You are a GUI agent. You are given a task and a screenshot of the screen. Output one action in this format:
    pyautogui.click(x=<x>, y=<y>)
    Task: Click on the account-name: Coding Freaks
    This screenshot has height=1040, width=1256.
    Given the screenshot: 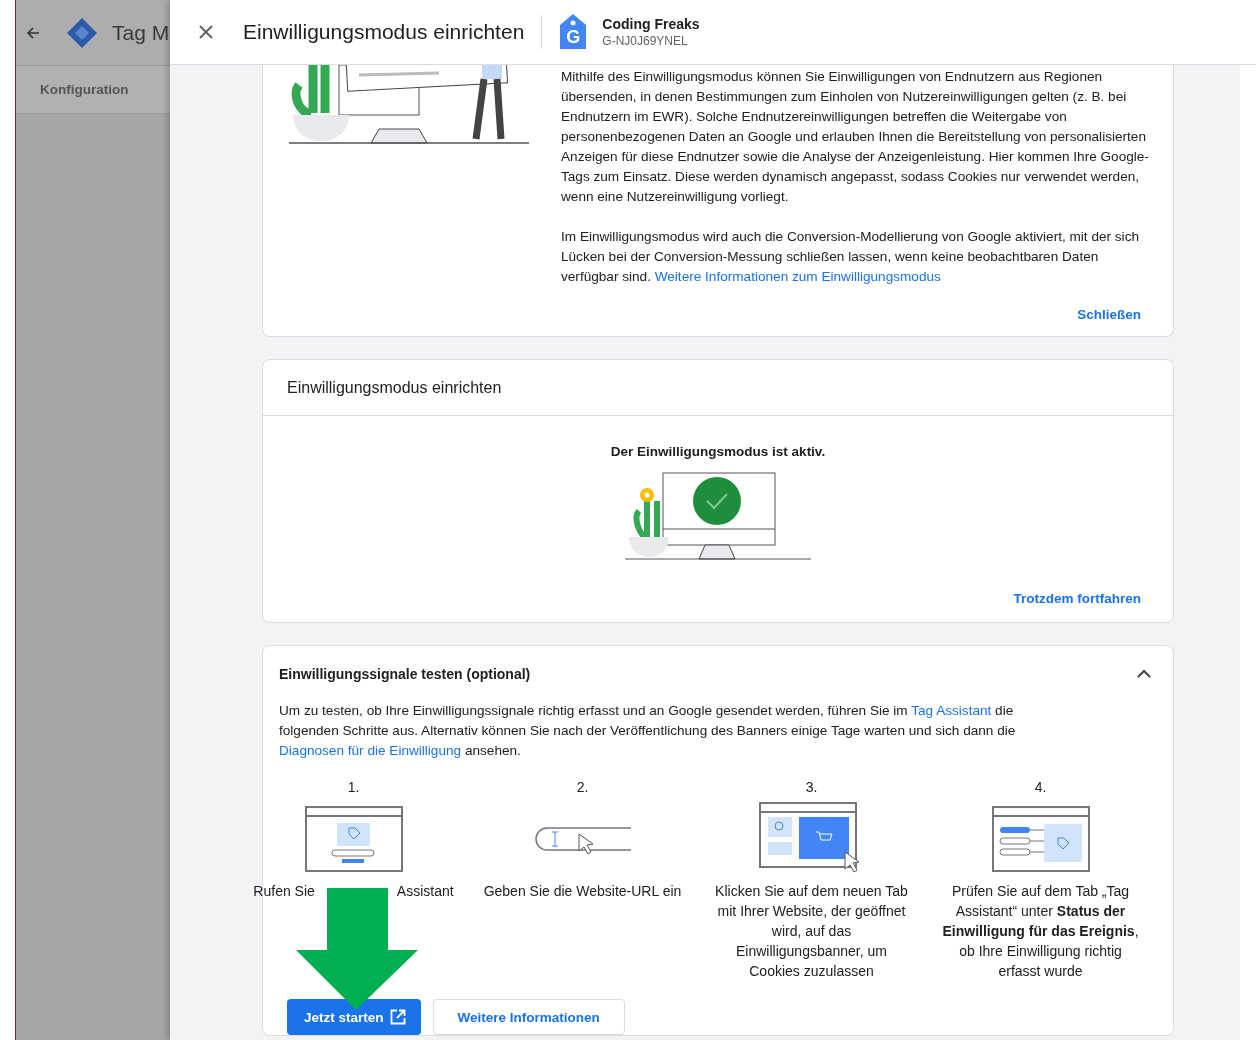 What is the action you would take?
    pyautogui.click(x=651, y=24)
    